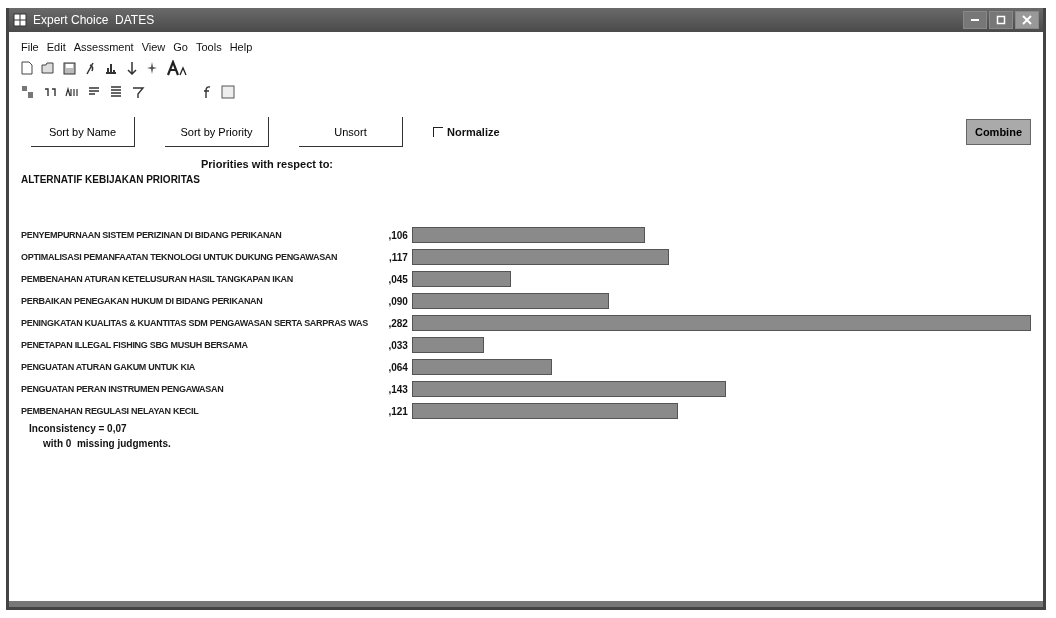 Image resolution: width=1056 pixels, height=618 pixels. I want to click on priority-value: ,143, so click(397, 389).